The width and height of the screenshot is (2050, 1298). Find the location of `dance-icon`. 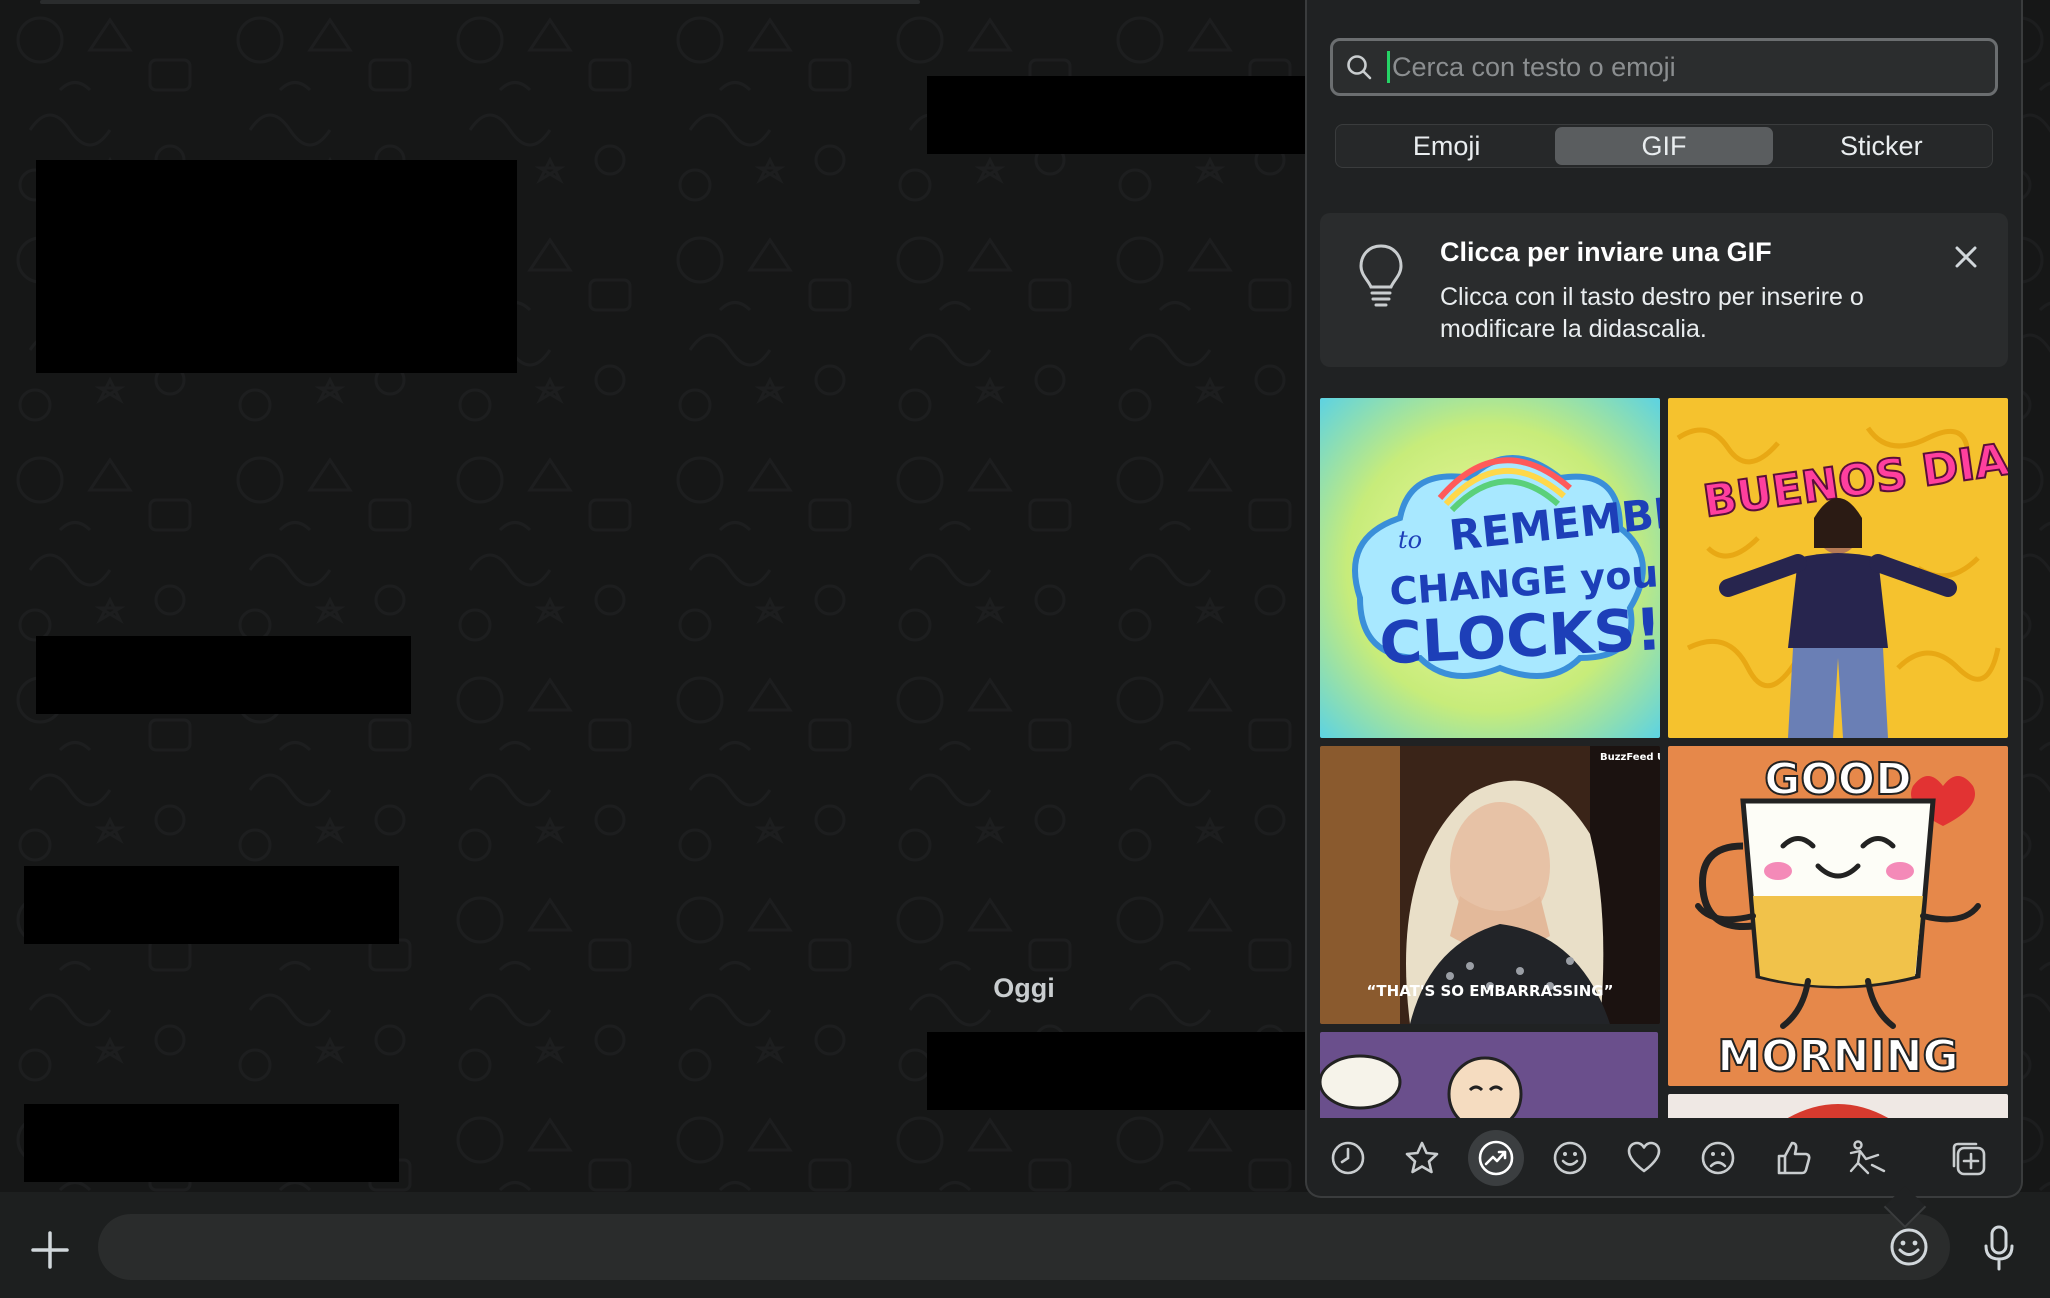

dance-icon is located at coordinates (1867, 1157).